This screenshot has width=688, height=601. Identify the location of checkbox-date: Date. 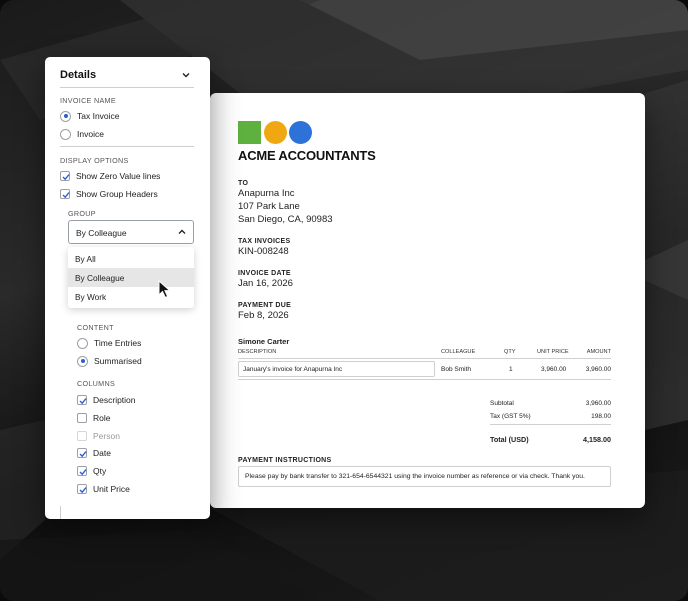
(94, 453).